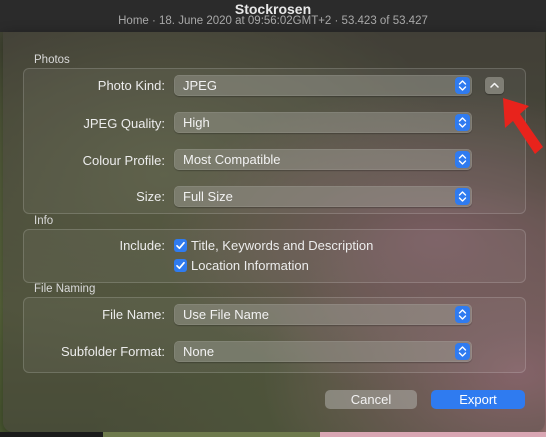 The width and height of the screenshot is (546, 437). What do you see at coordinates (478, 399) in the screenshot?
I see `export-button: Export` at bounding box center [478, 399].